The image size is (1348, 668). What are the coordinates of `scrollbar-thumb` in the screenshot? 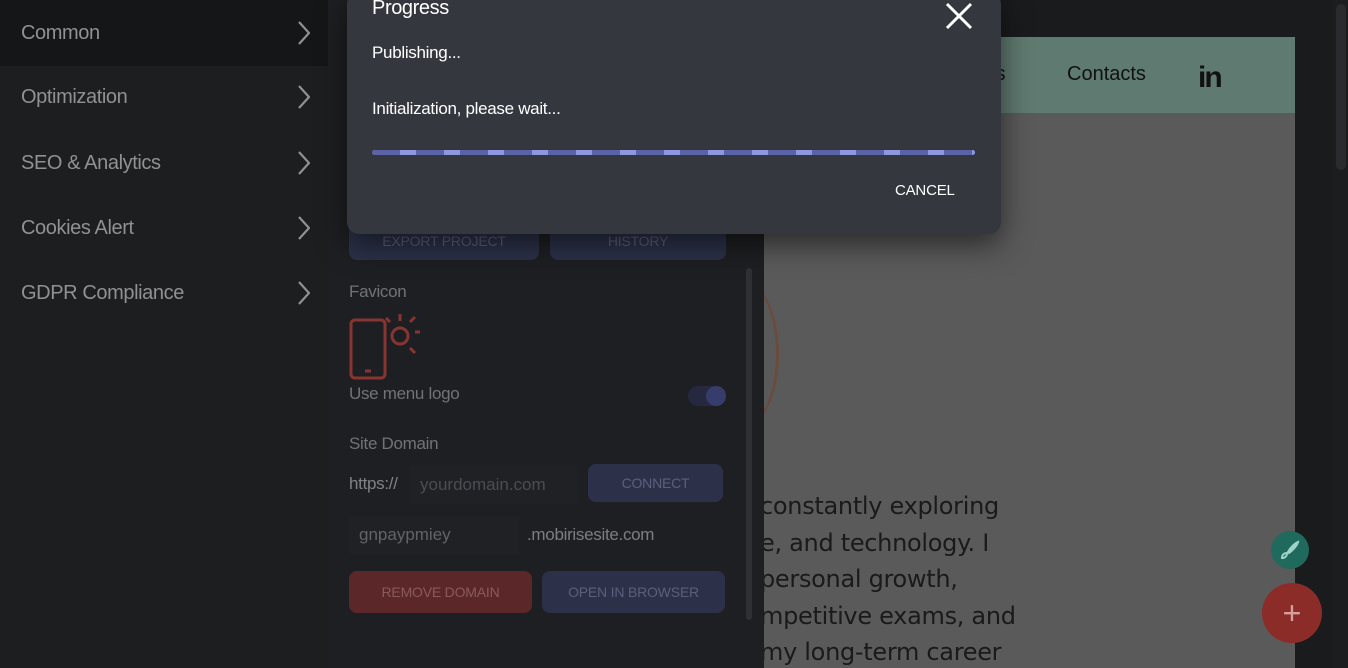 It's located at (1341, 87).